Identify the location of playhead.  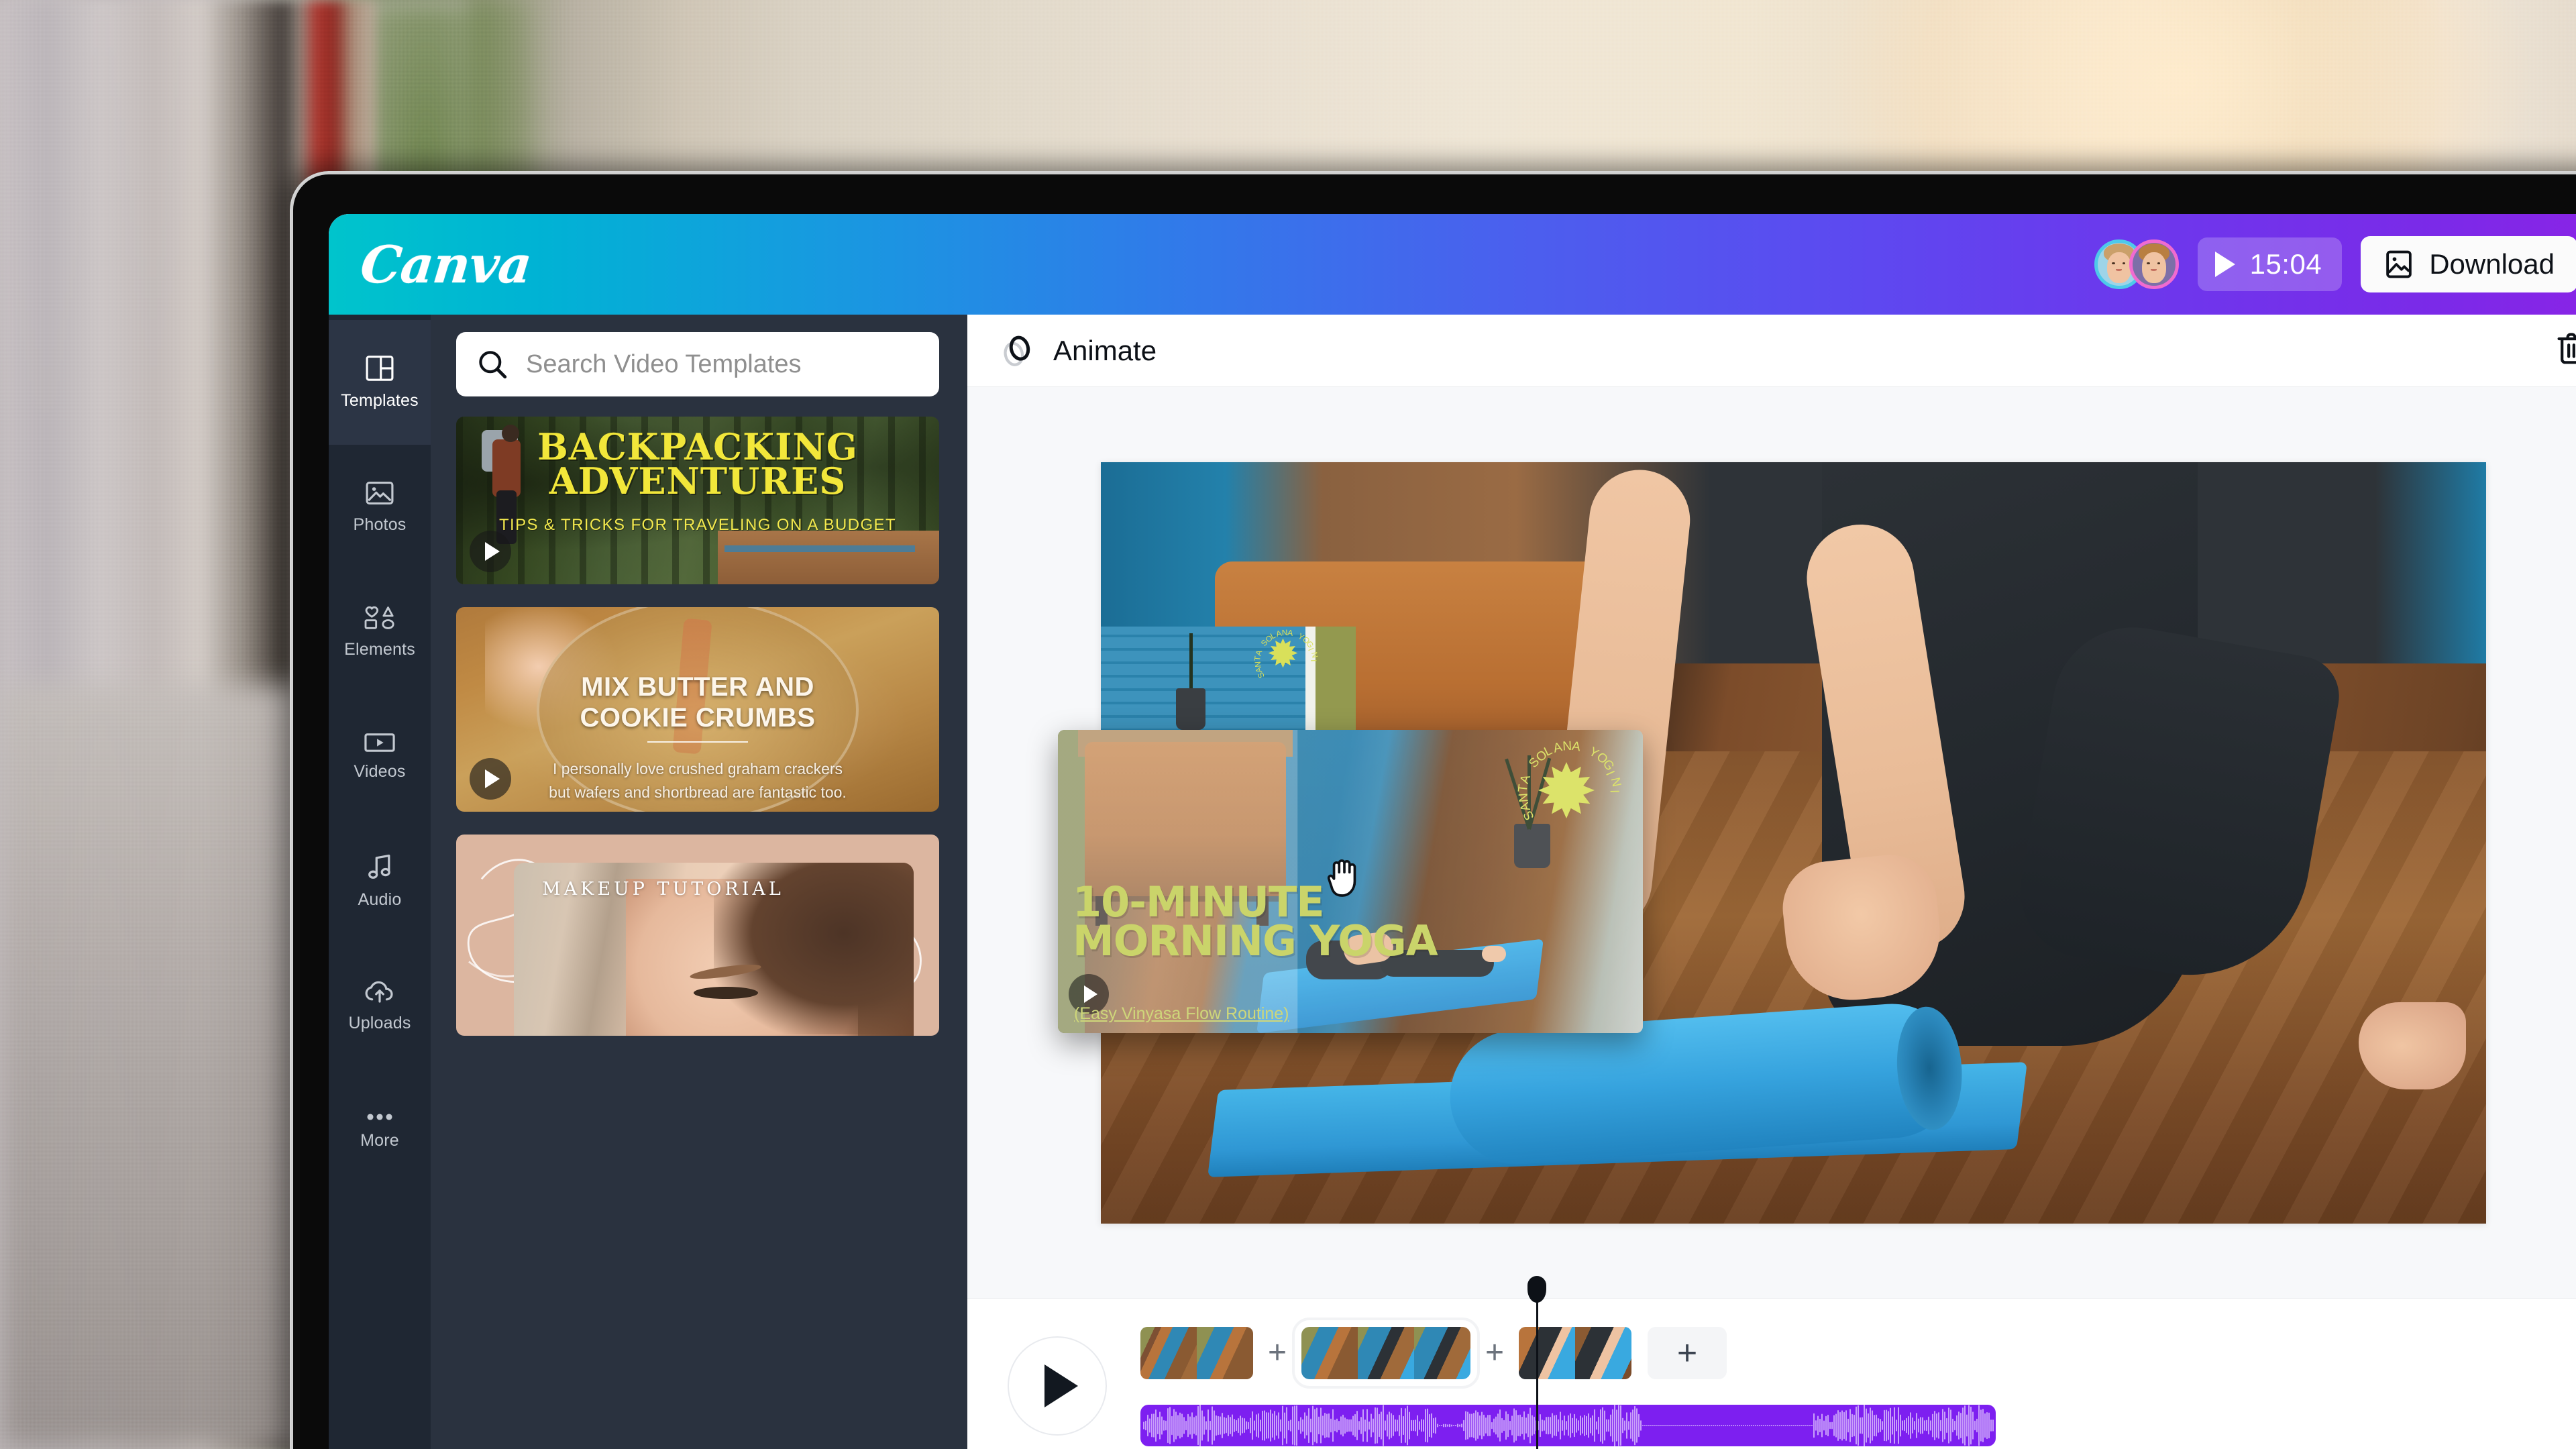
(1536, 1362).